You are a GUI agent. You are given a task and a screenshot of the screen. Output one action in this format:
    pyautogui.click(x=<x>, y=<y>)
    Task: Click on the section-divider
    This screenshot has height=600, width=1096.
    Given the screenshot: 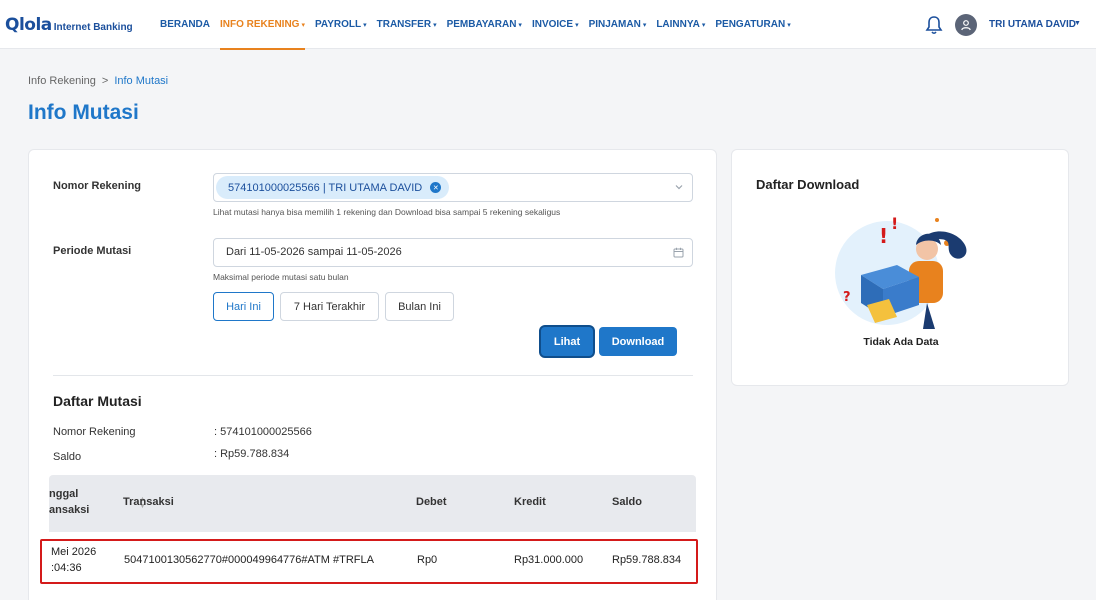 What is the action you would take?
    pyautogui.click(x=373, y=375)
    